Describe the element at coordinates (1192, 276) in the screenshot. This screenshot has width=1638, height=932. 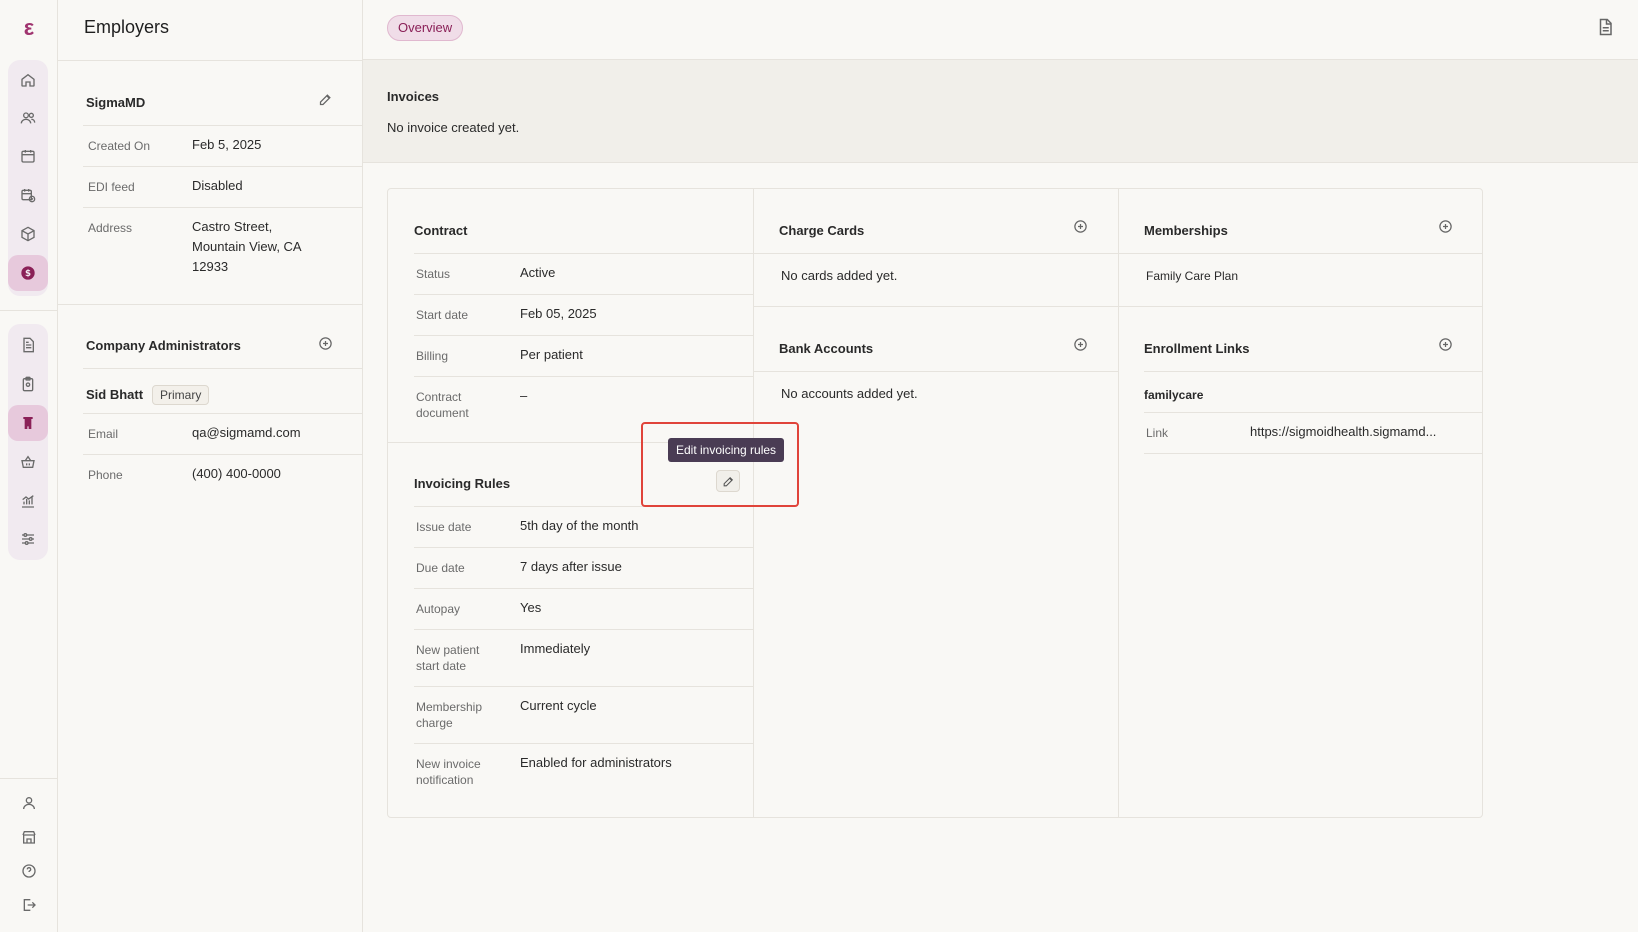
I see `membership-item: Family Care Plan` at that location.